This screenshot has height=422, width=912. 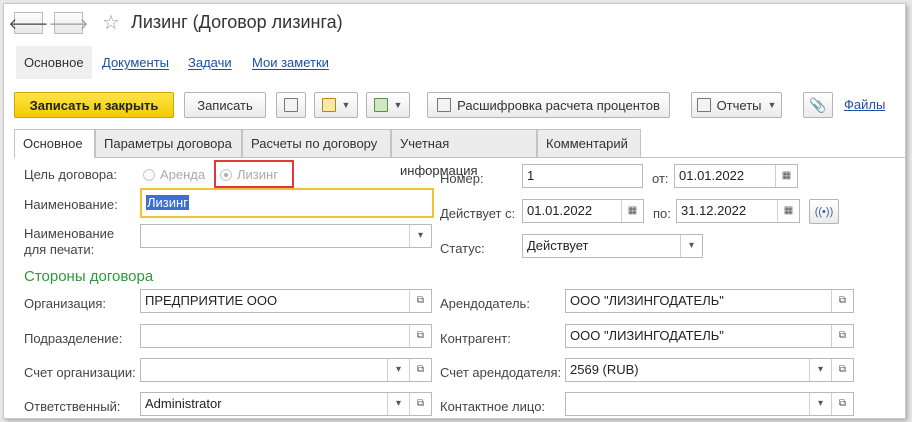 What do you see at coordinates (54, 62) in the screenshot?
I see `tab-main: Основное` at bounding box center [54, 62].